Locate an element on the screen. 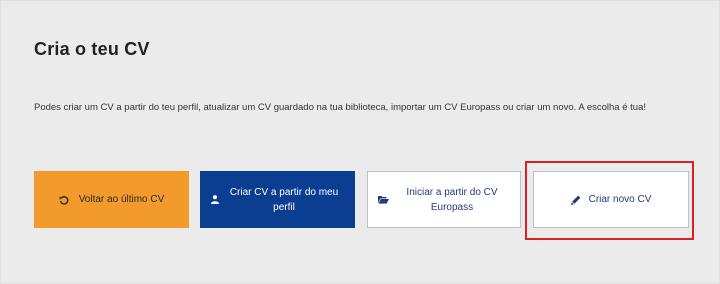 Image resolution: width=720 pixels, height=284 pixels. undo-icon is located at coordinates (64, 200).